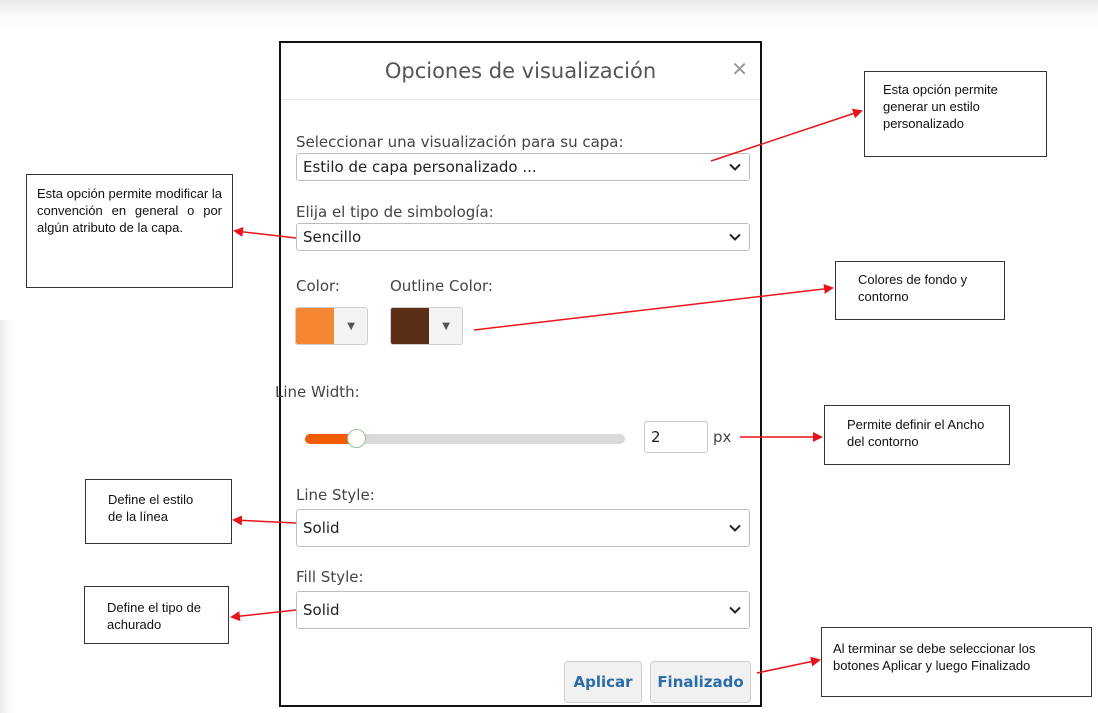  Describe the element at coordinates (321, 610) in the screenshot. I see `fill-style-select-value: Solid` at that location.